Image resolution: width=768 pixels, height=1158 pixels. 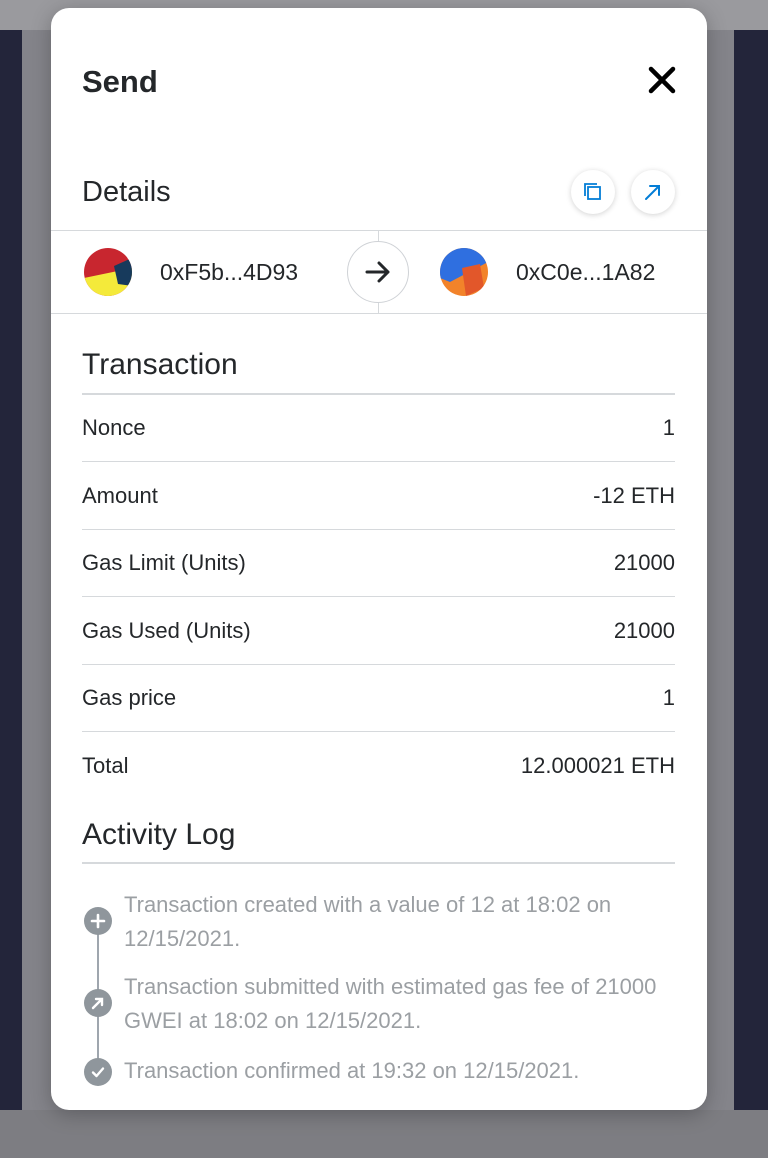 I want to click on tx-label: Total, so click(x=105, y=765).